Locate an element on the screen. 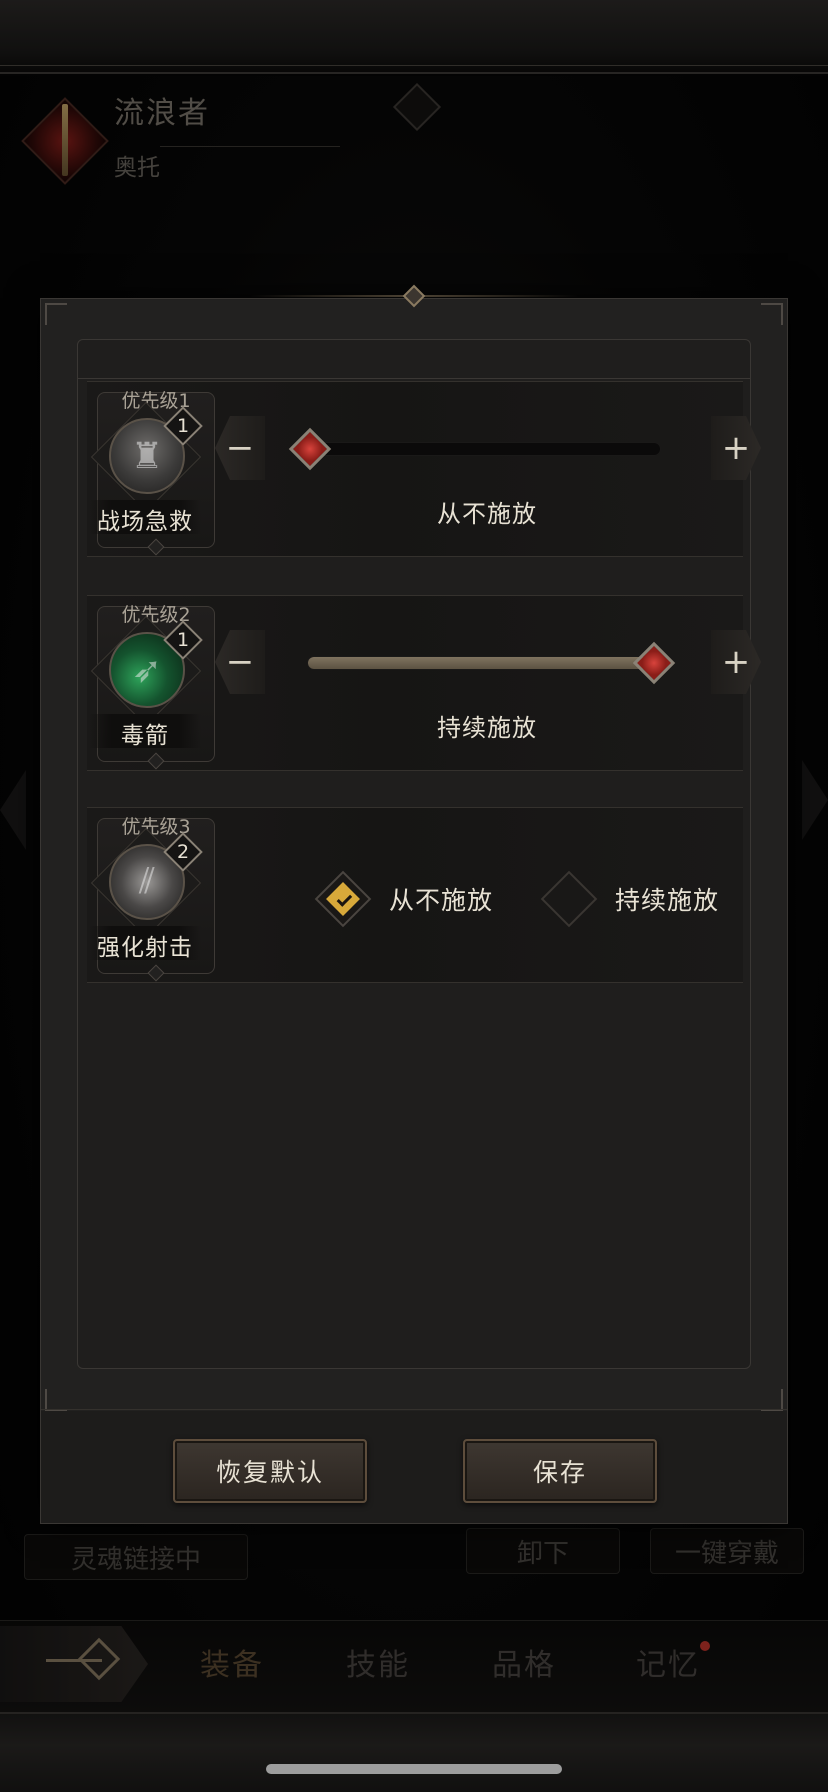 The width and height of the screenshot is (828, 1792). checkmark-icon is located at coordinates (344, 899).